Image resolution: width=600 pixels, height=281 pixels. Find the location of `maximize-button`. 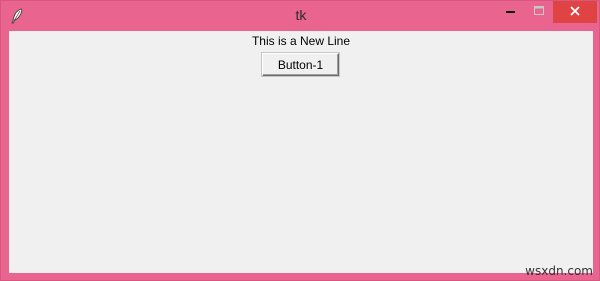

maximize-button is located at coordinates (539, 12).